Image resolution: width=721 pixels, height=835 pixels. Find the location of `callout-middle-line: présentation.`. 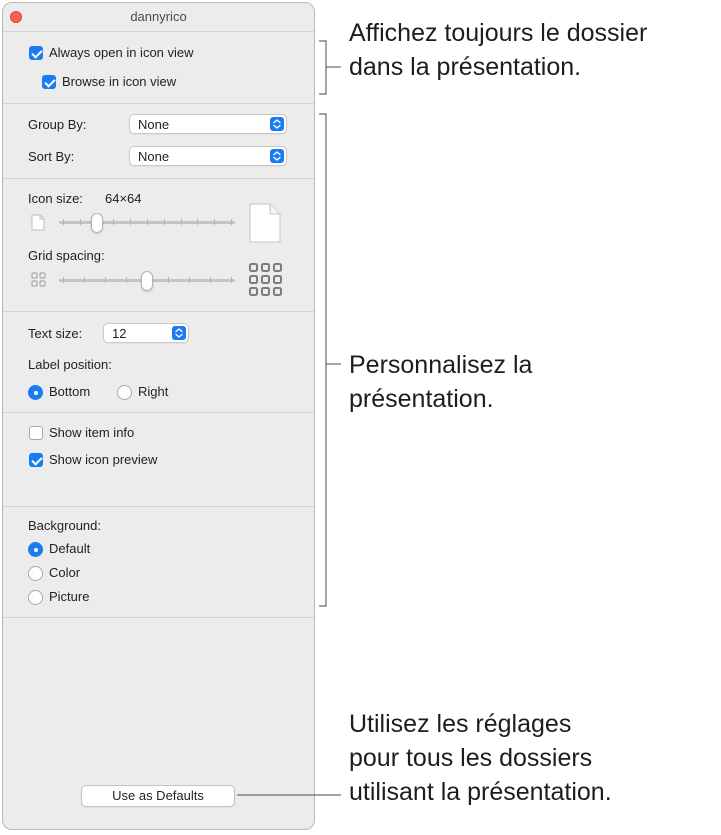

callout-middle-line: présentation. is located at coordinates (421, 399).